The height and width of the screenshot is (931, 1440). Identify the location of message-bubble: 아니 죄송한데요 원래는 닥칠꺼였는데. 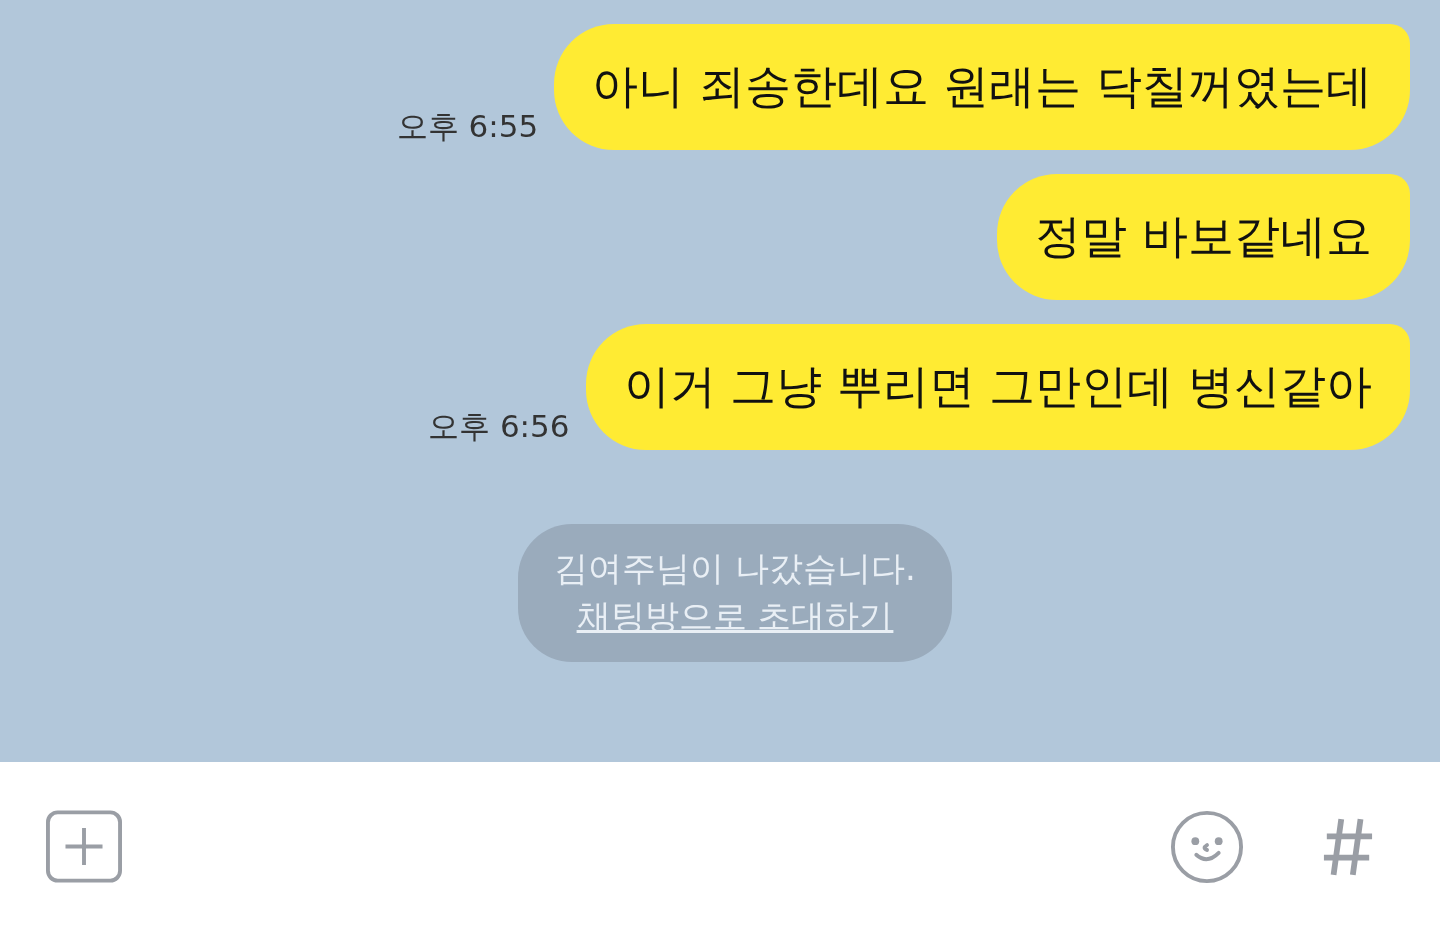
(982, 87).